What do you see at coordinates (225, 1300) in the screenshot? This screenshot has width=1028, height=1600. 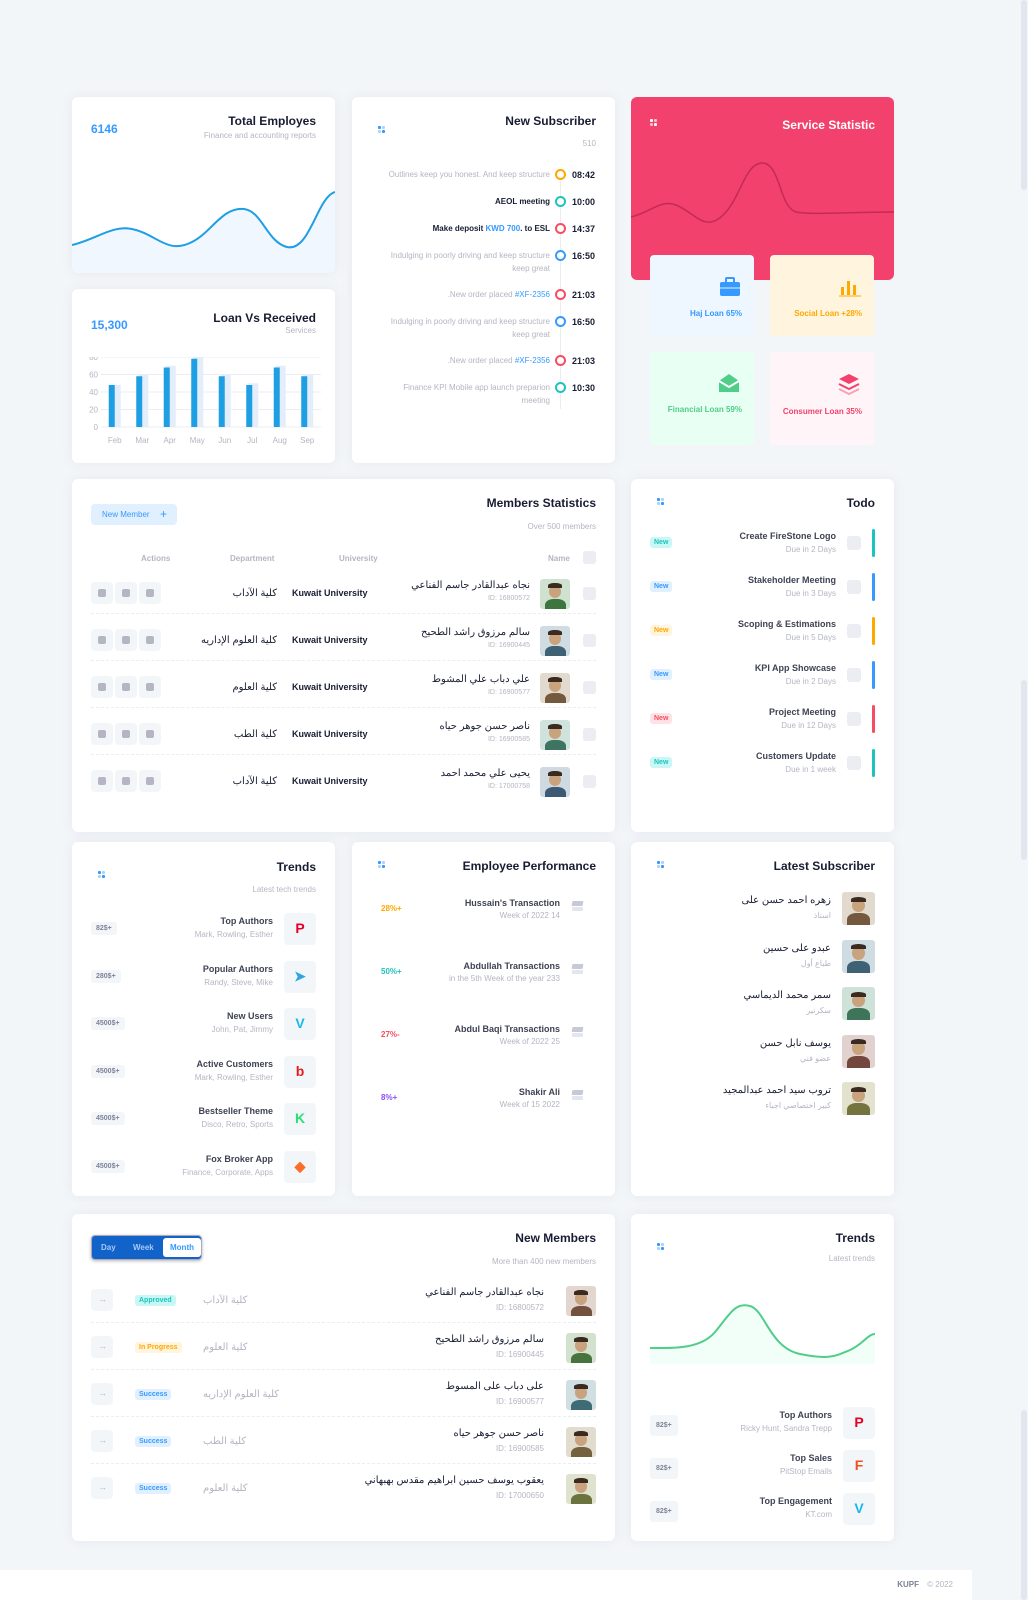 I see `department-cell: كلية الآداب` at bounding box center [225, 1300].